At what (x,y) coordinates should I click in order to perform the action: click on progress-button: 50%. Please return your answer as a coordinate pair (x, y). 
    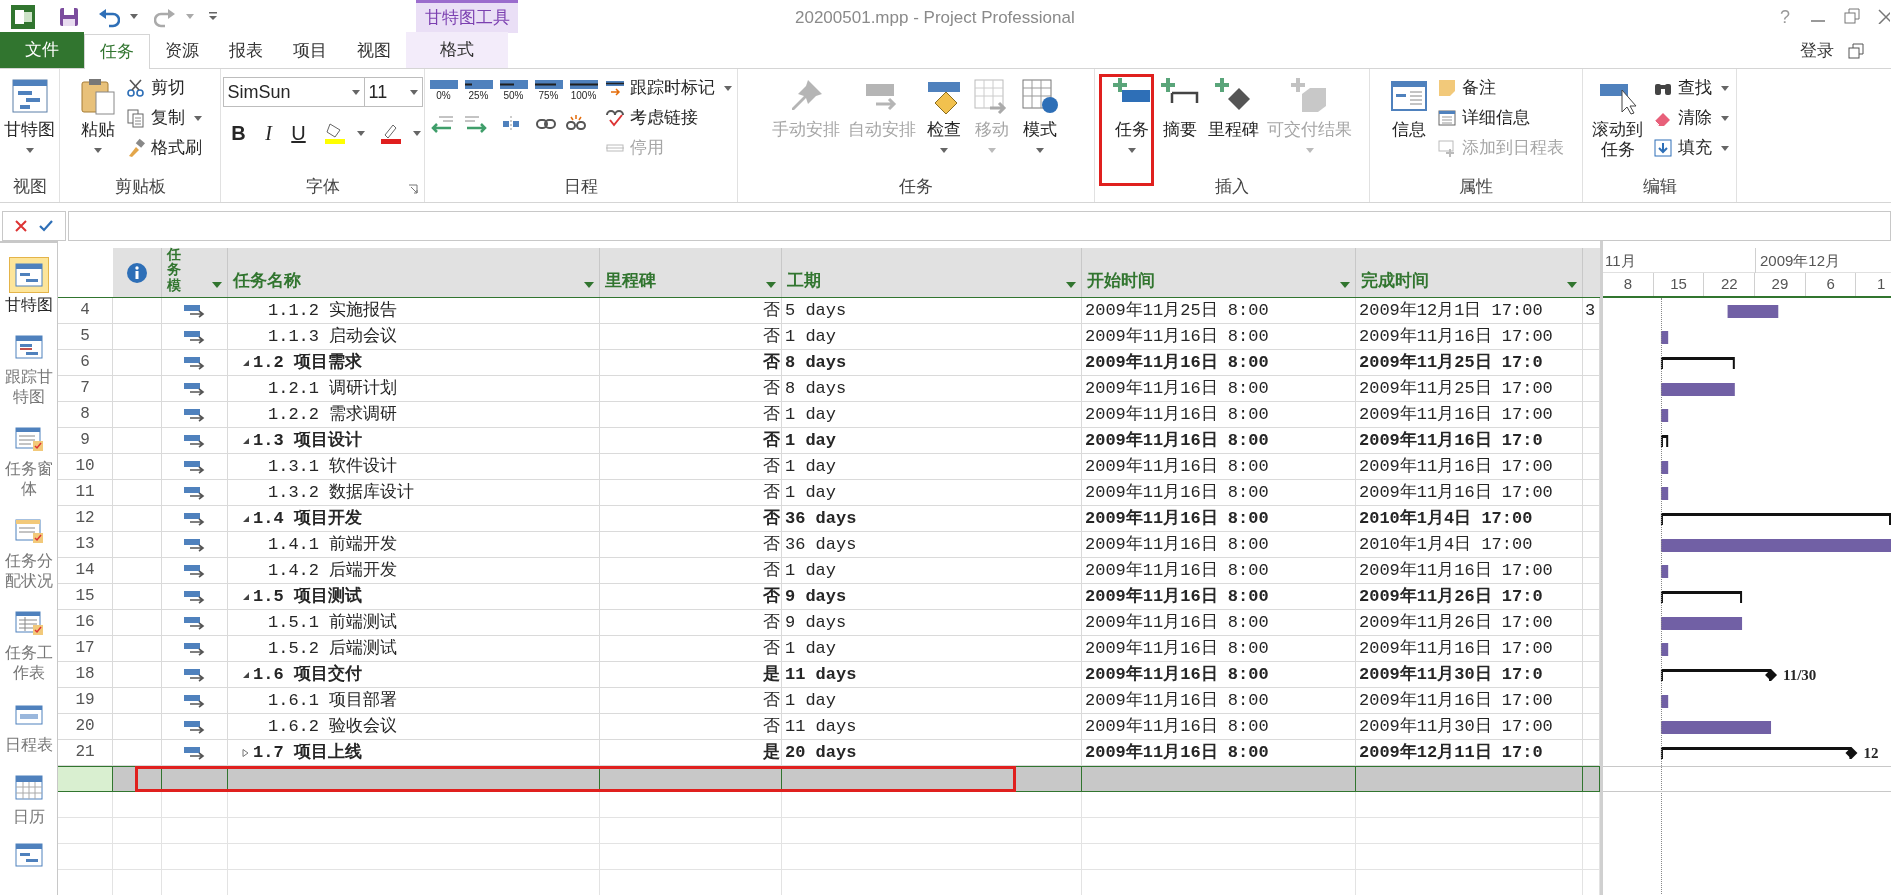
    Looking at the image, I should click on (513, 90).